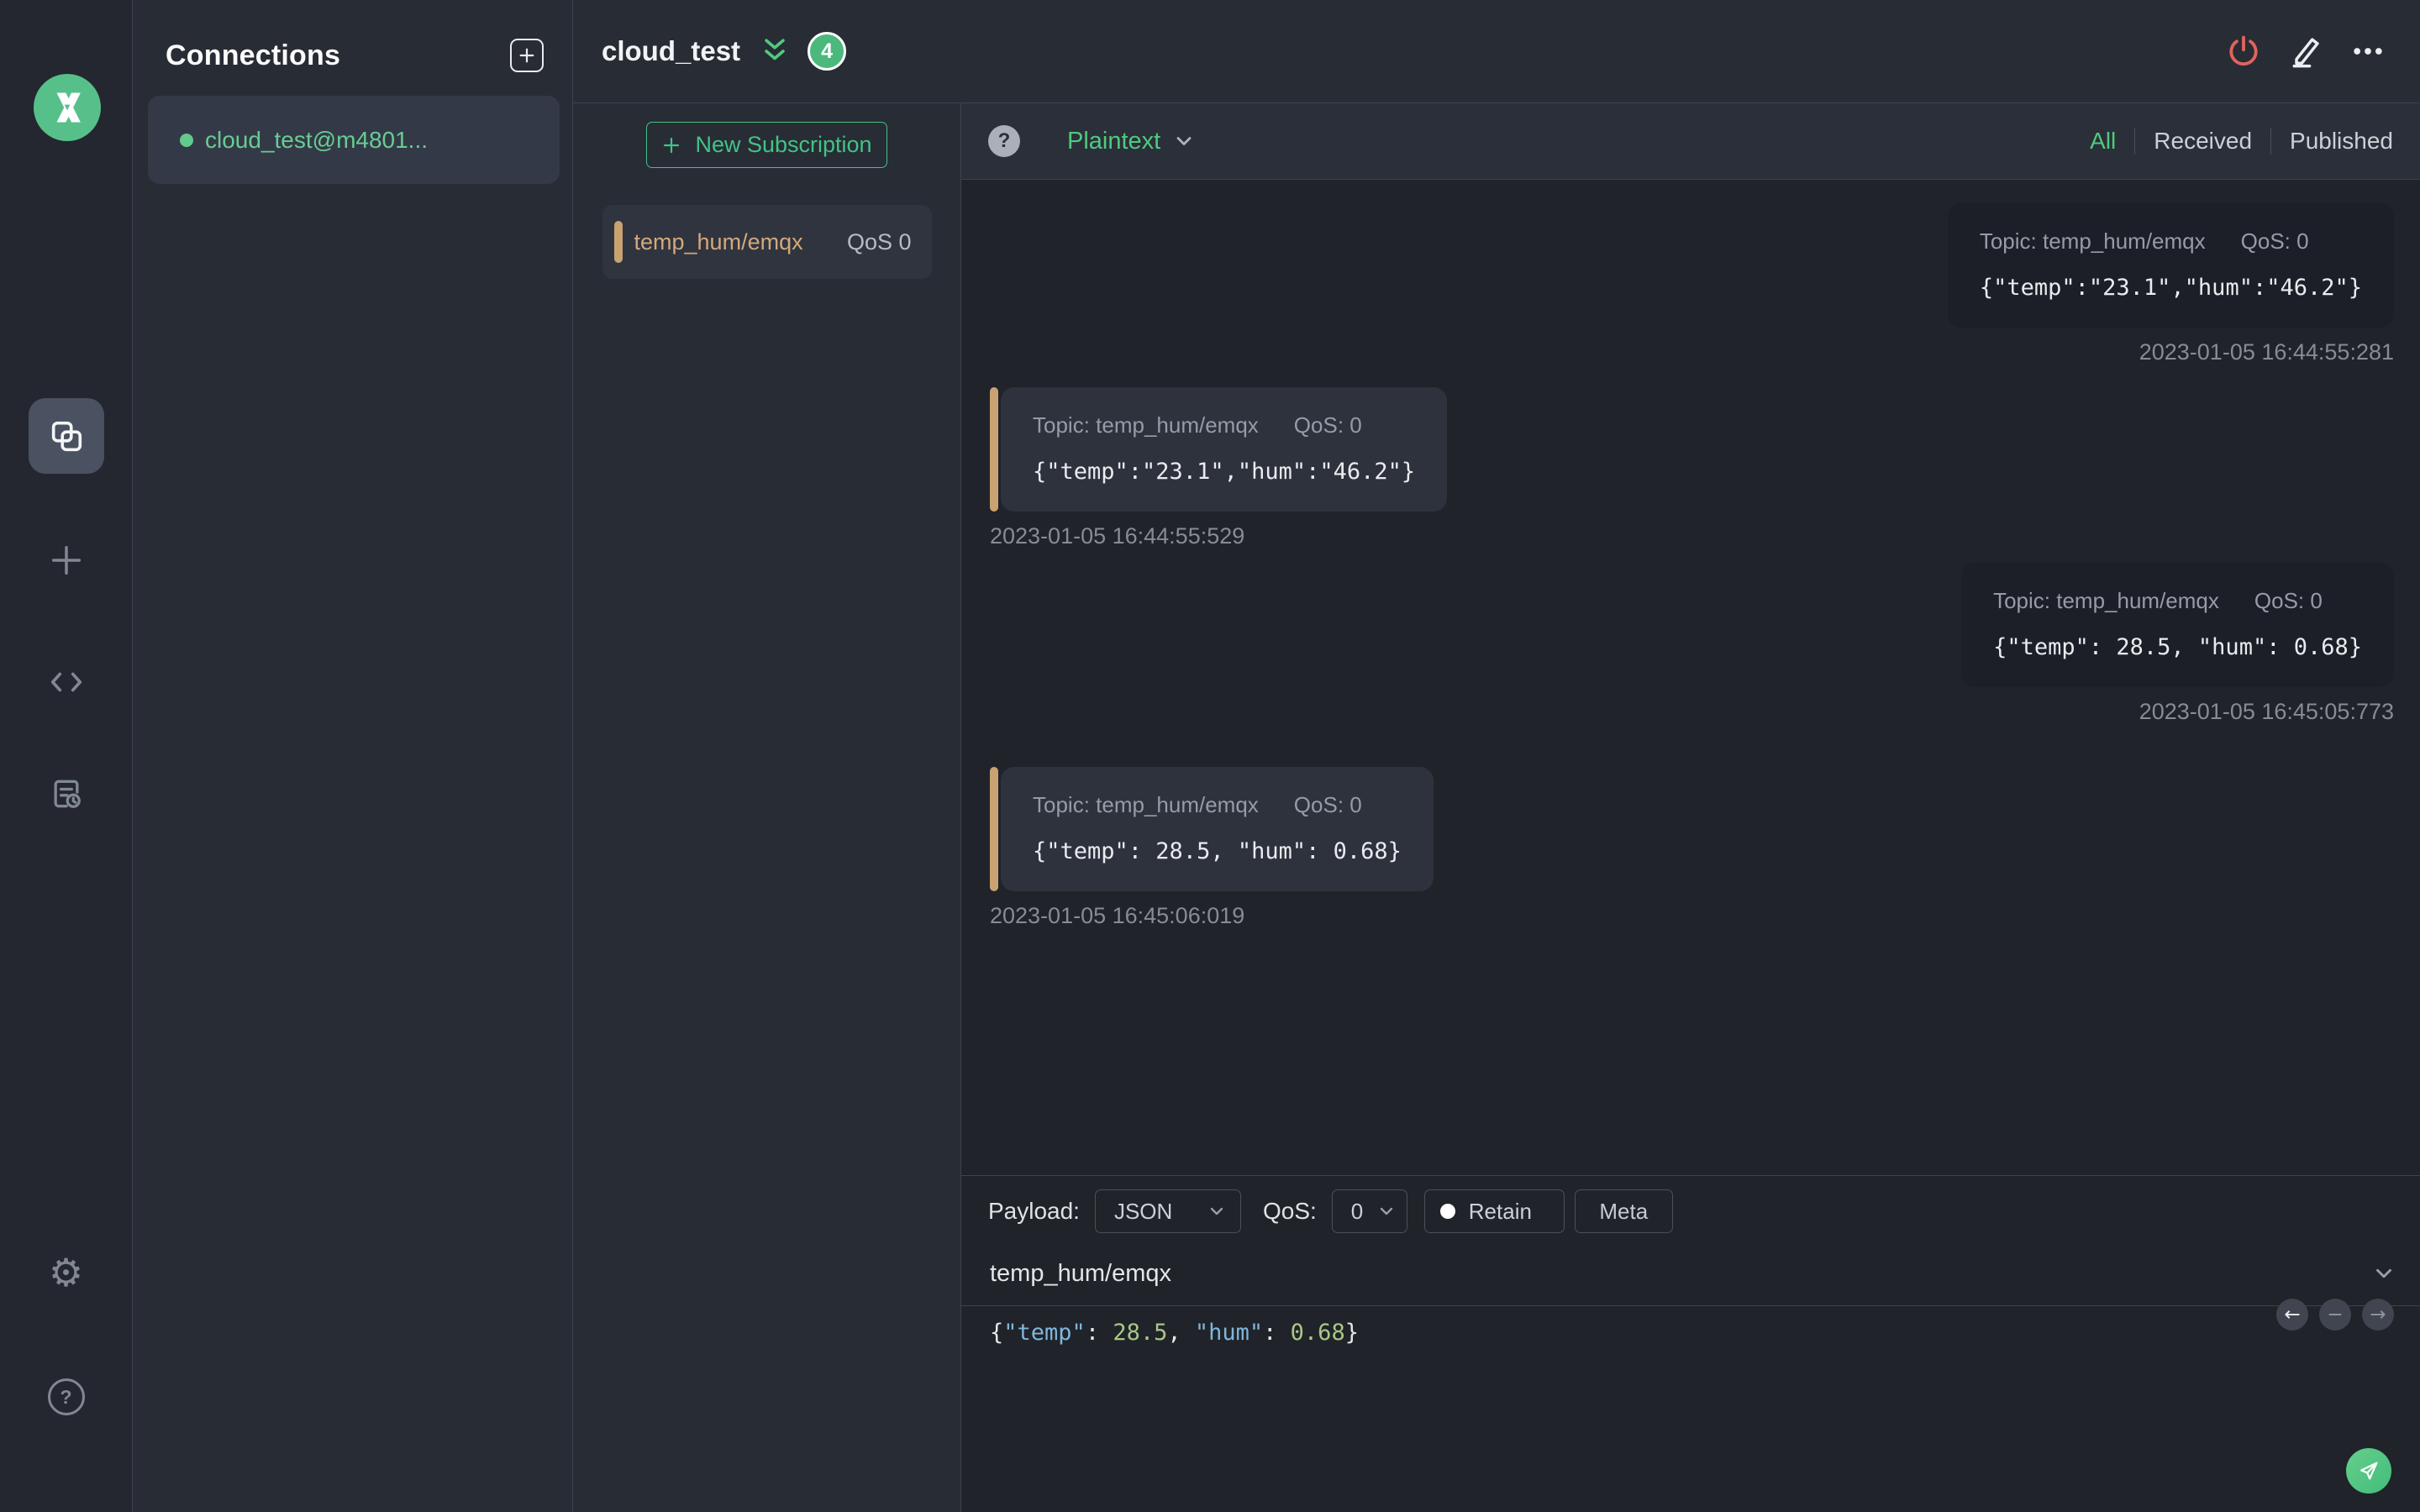  I want to click on topic-input: temp_hum/emqx, so click(1080, 1274).